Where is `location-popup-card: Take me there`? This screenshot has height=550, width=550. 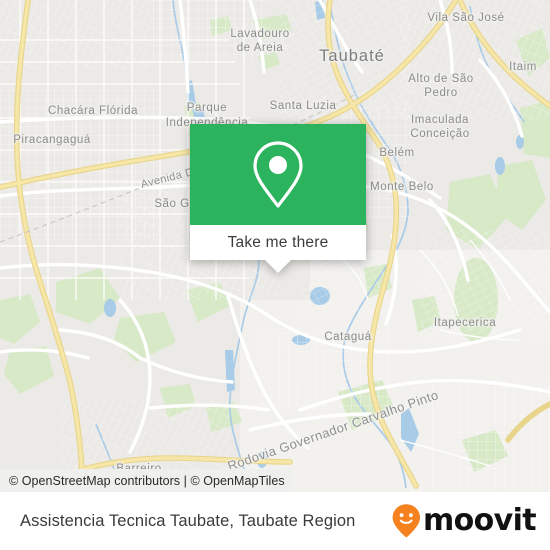
location-popup-card: Take me there is located at coordinates (278, 198).